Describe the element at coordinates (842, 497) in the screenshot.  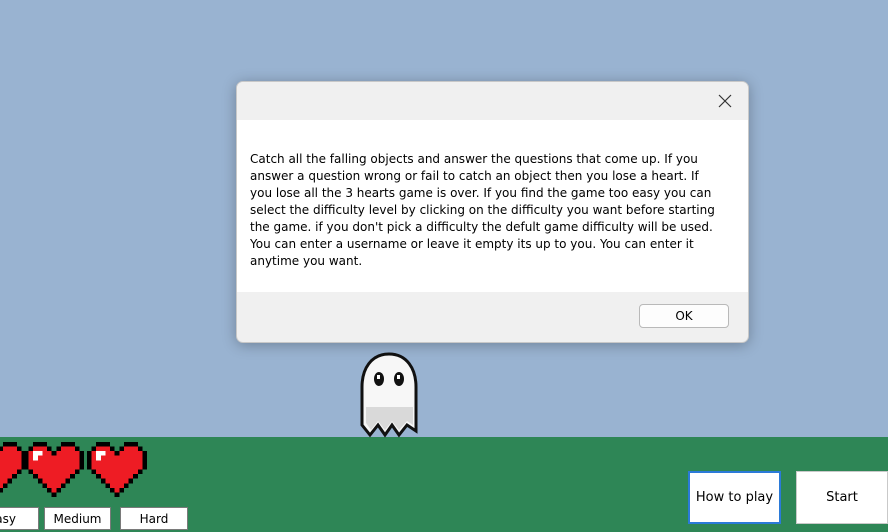
I see `start-button: Start` at that location.